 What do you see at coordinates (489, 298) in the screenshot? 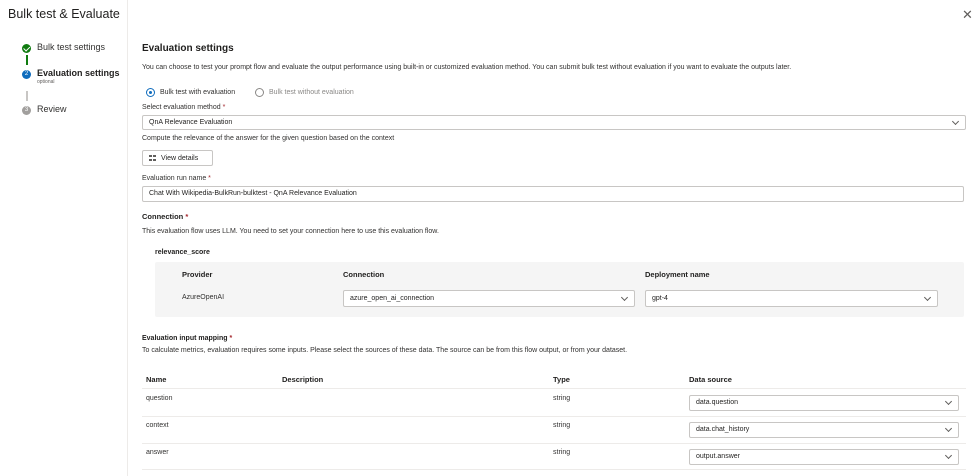
I see `connection-dropdown: azure_open_ai_connection` at bounding box center [489, 298].